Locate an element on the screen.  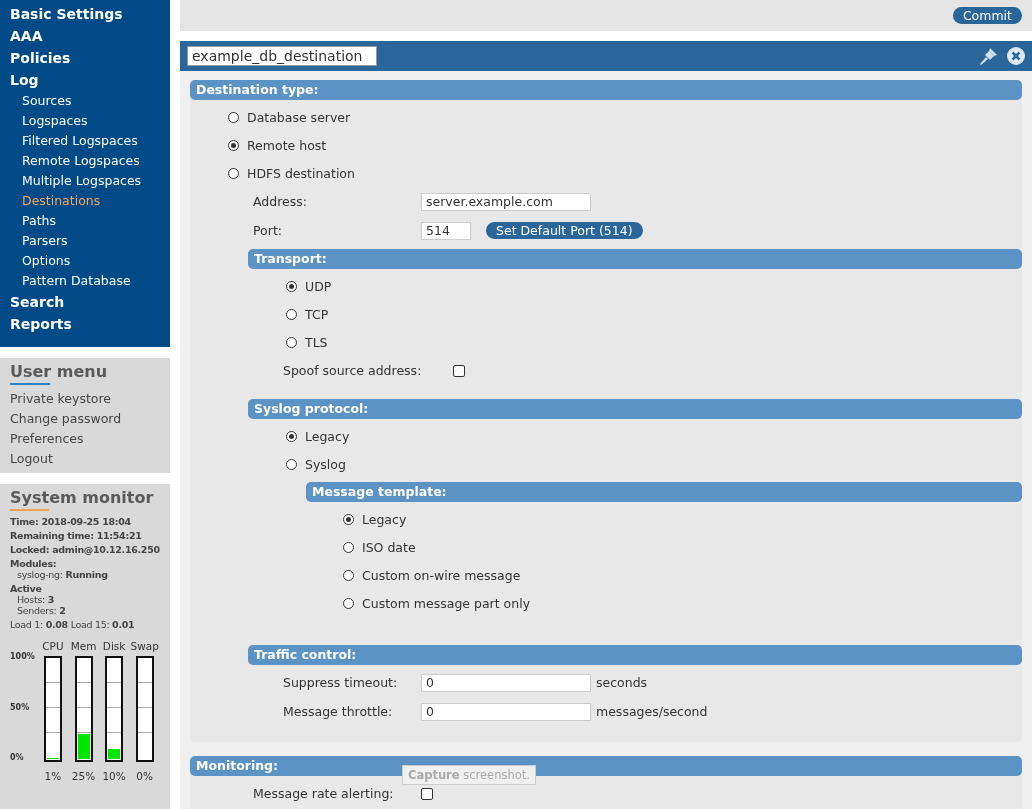
tooltip: Capture screenshot. is located at coordinates (469, 775).